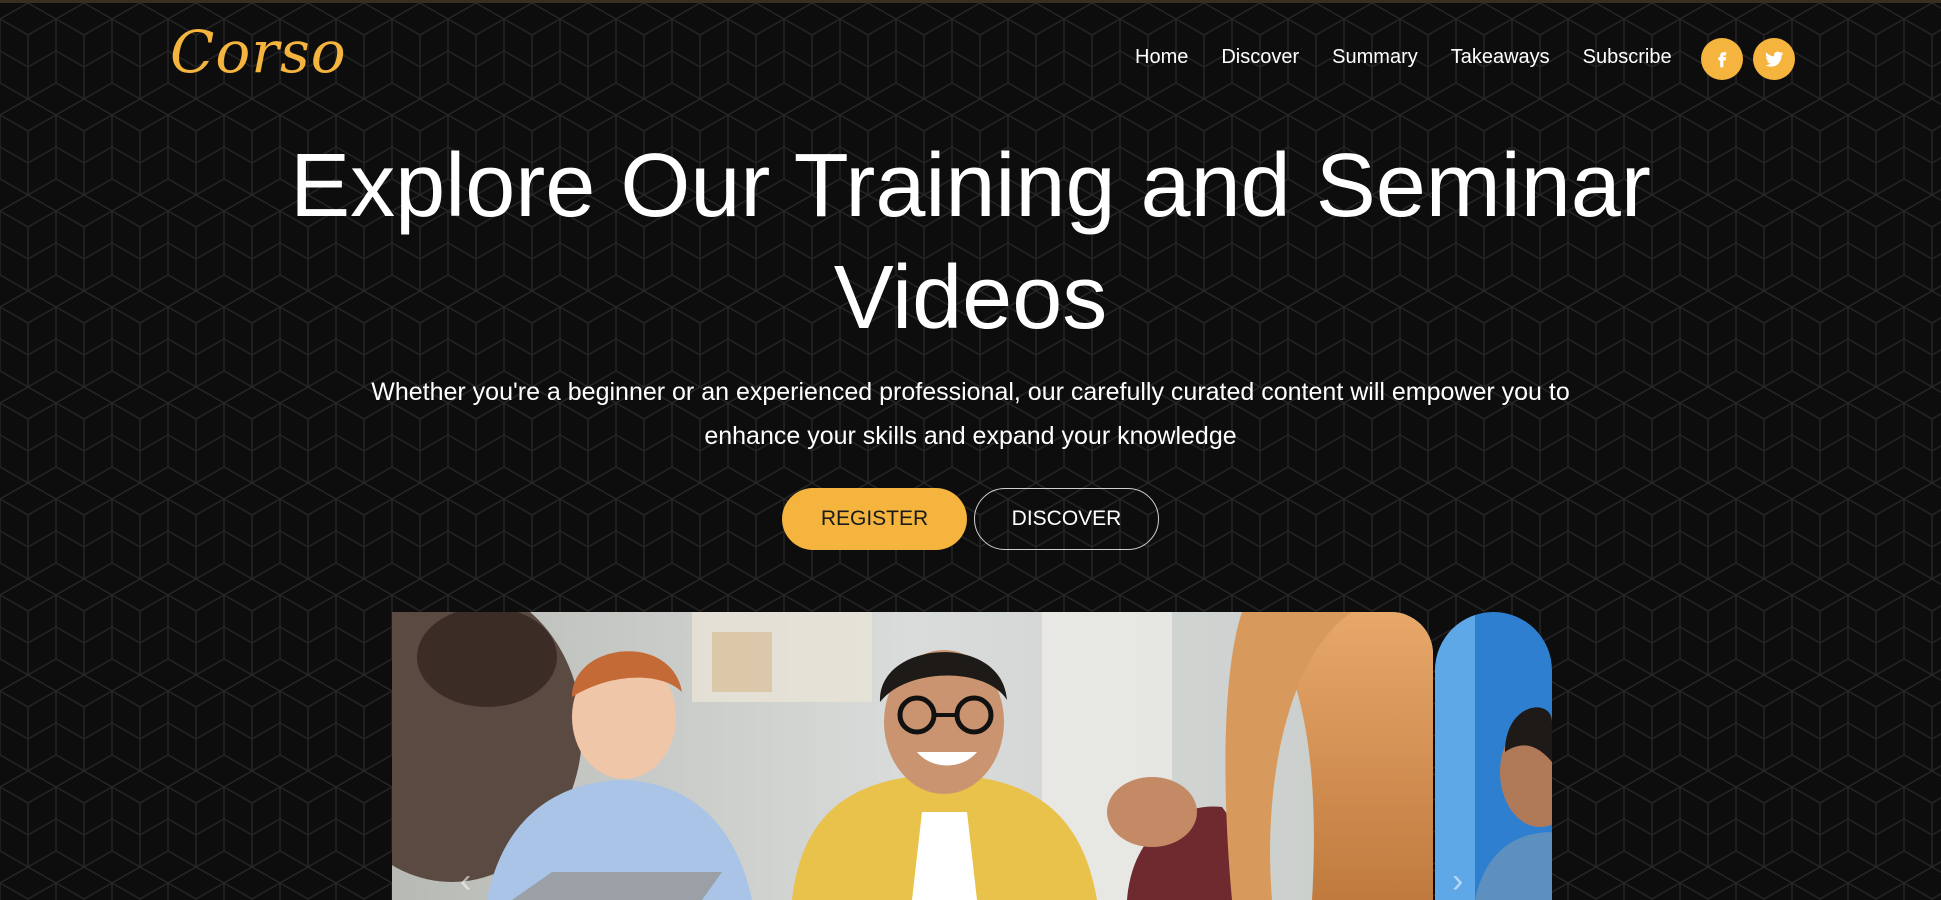  I want to click on register-button: REGISTER, so click(874, 519).